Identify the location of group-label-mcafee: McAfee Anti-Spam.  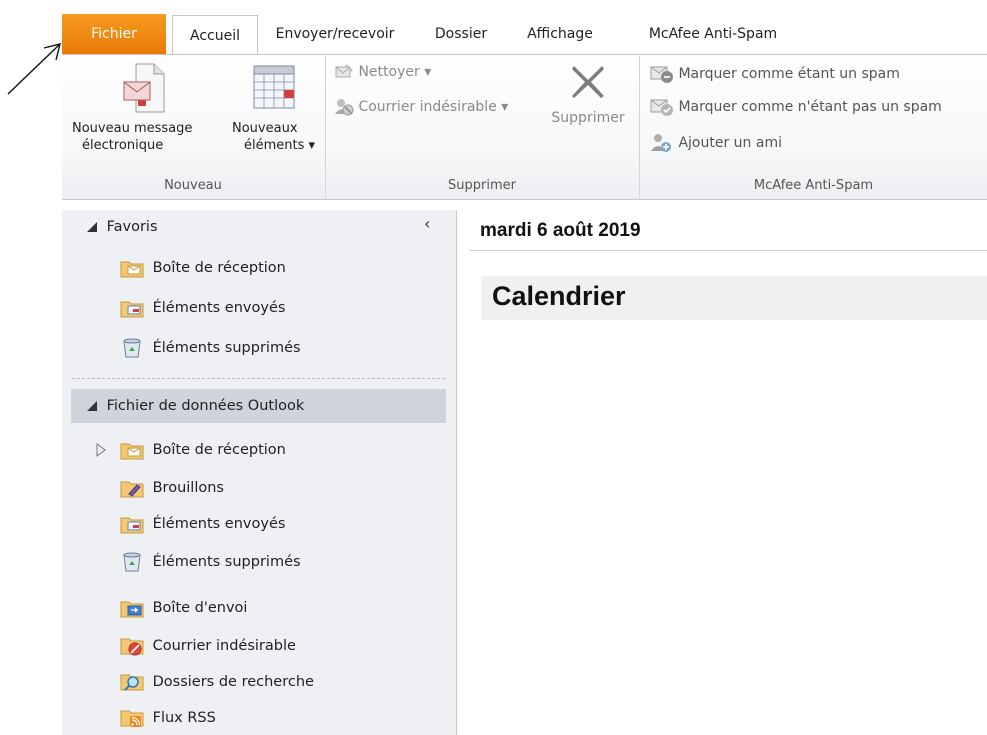
(813, 185).